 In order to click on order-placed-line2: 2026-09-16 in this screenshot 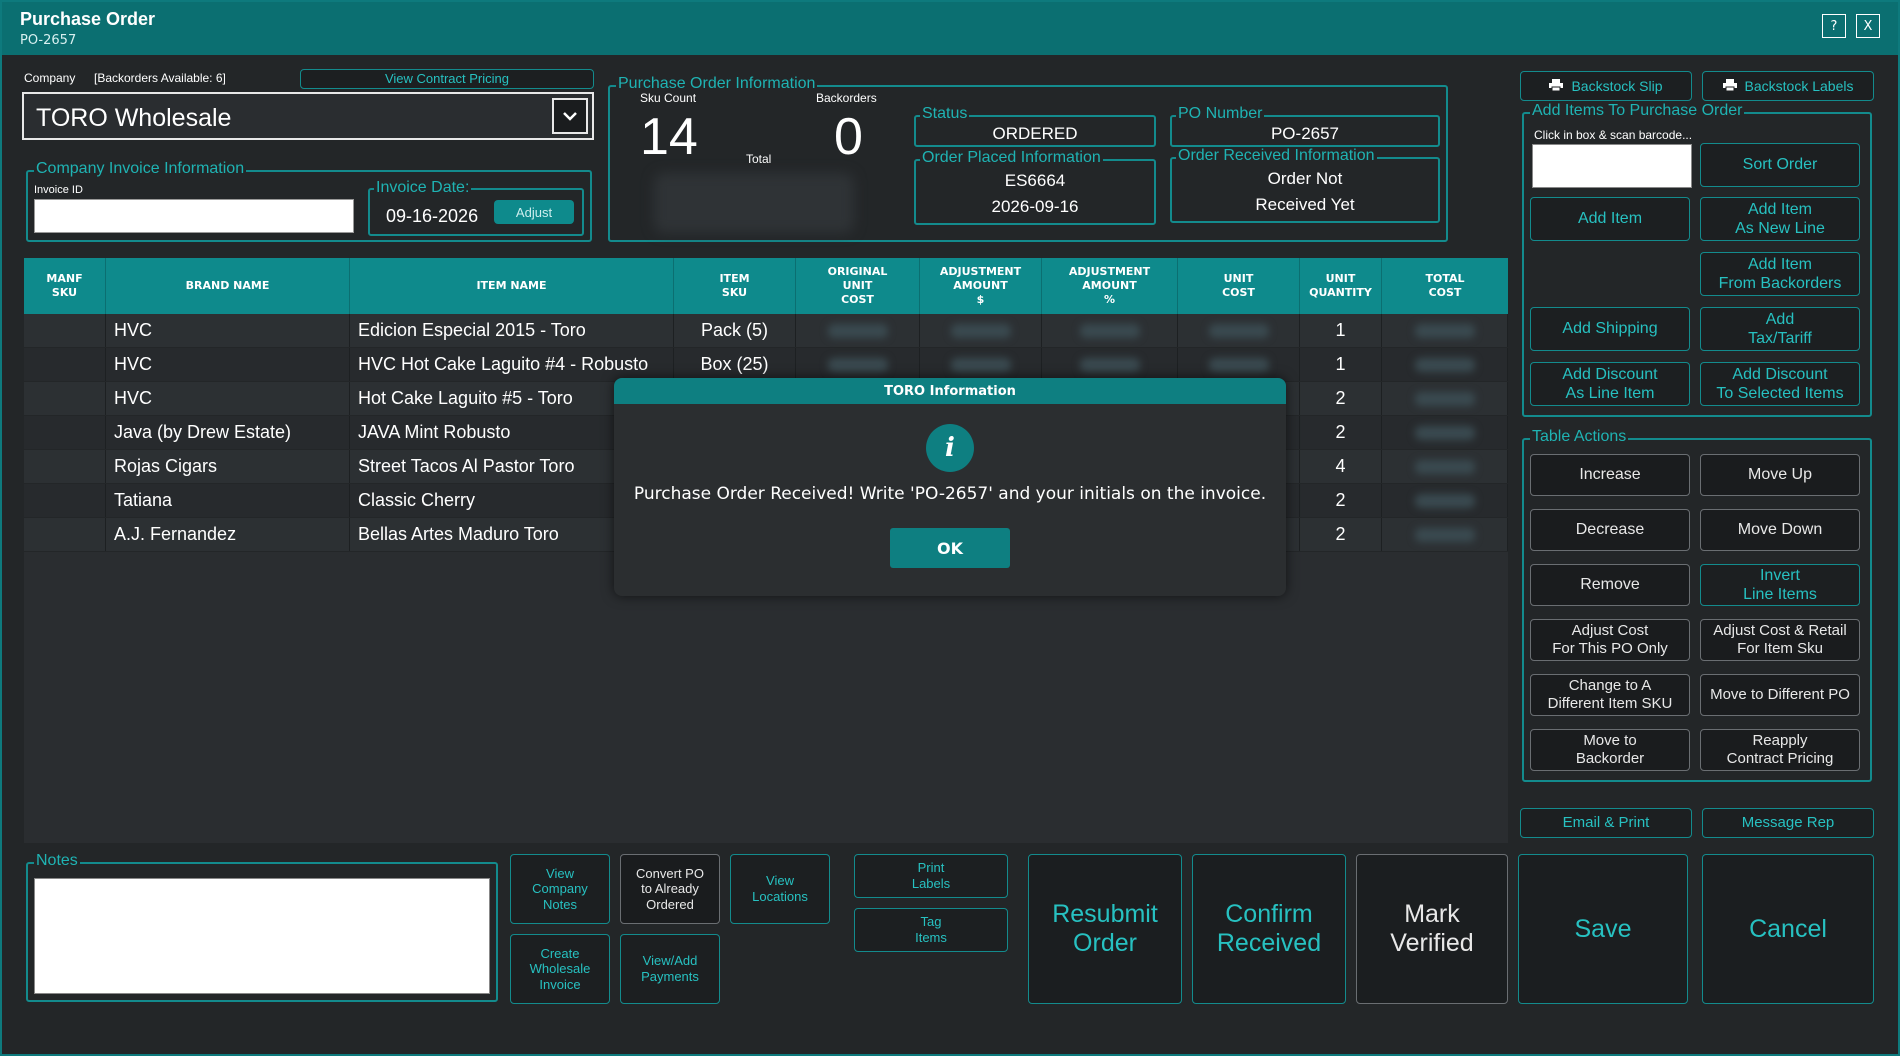, I will do `click(1035, 206)`.